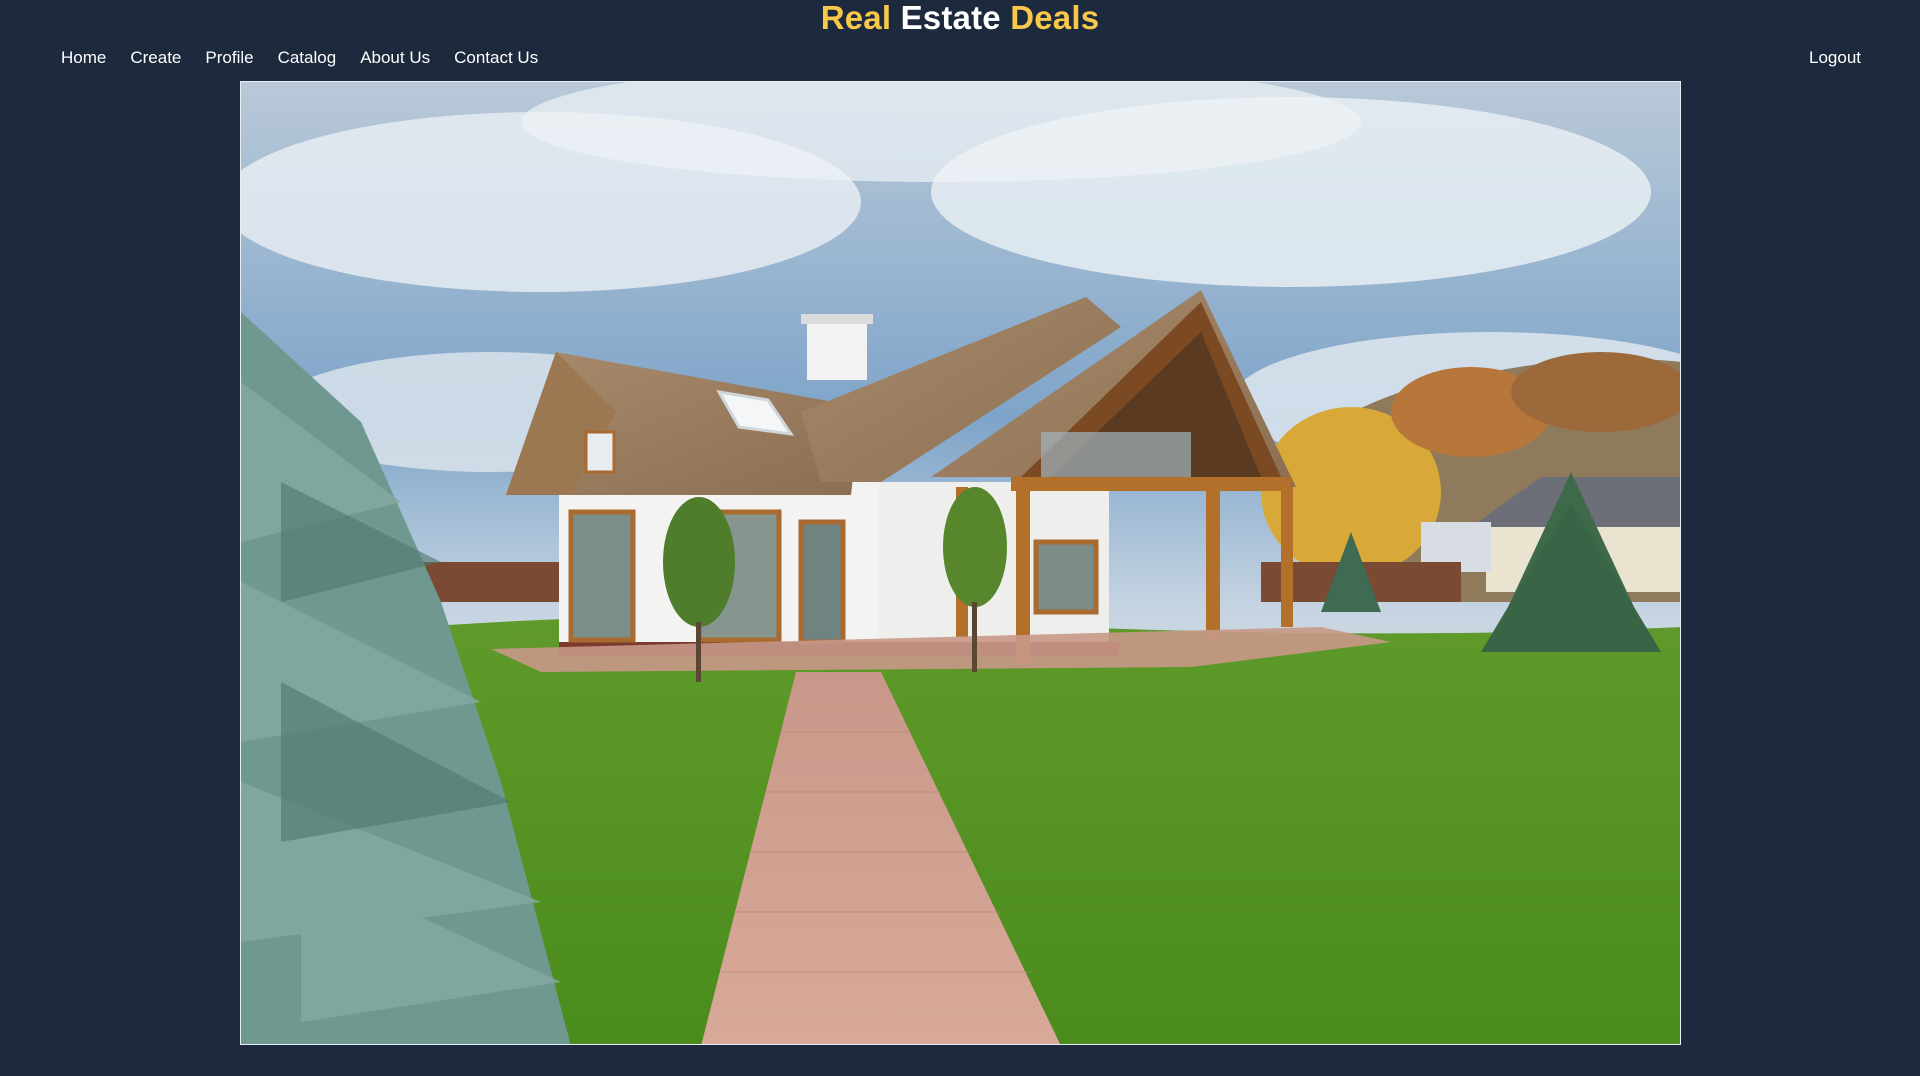 This screenshot has width=1920, height=1076. What do you see at coordinates (307, 58) in the screenshot?
I see `nav-catalog-link: Catalog` at bounding box center [307, 58].